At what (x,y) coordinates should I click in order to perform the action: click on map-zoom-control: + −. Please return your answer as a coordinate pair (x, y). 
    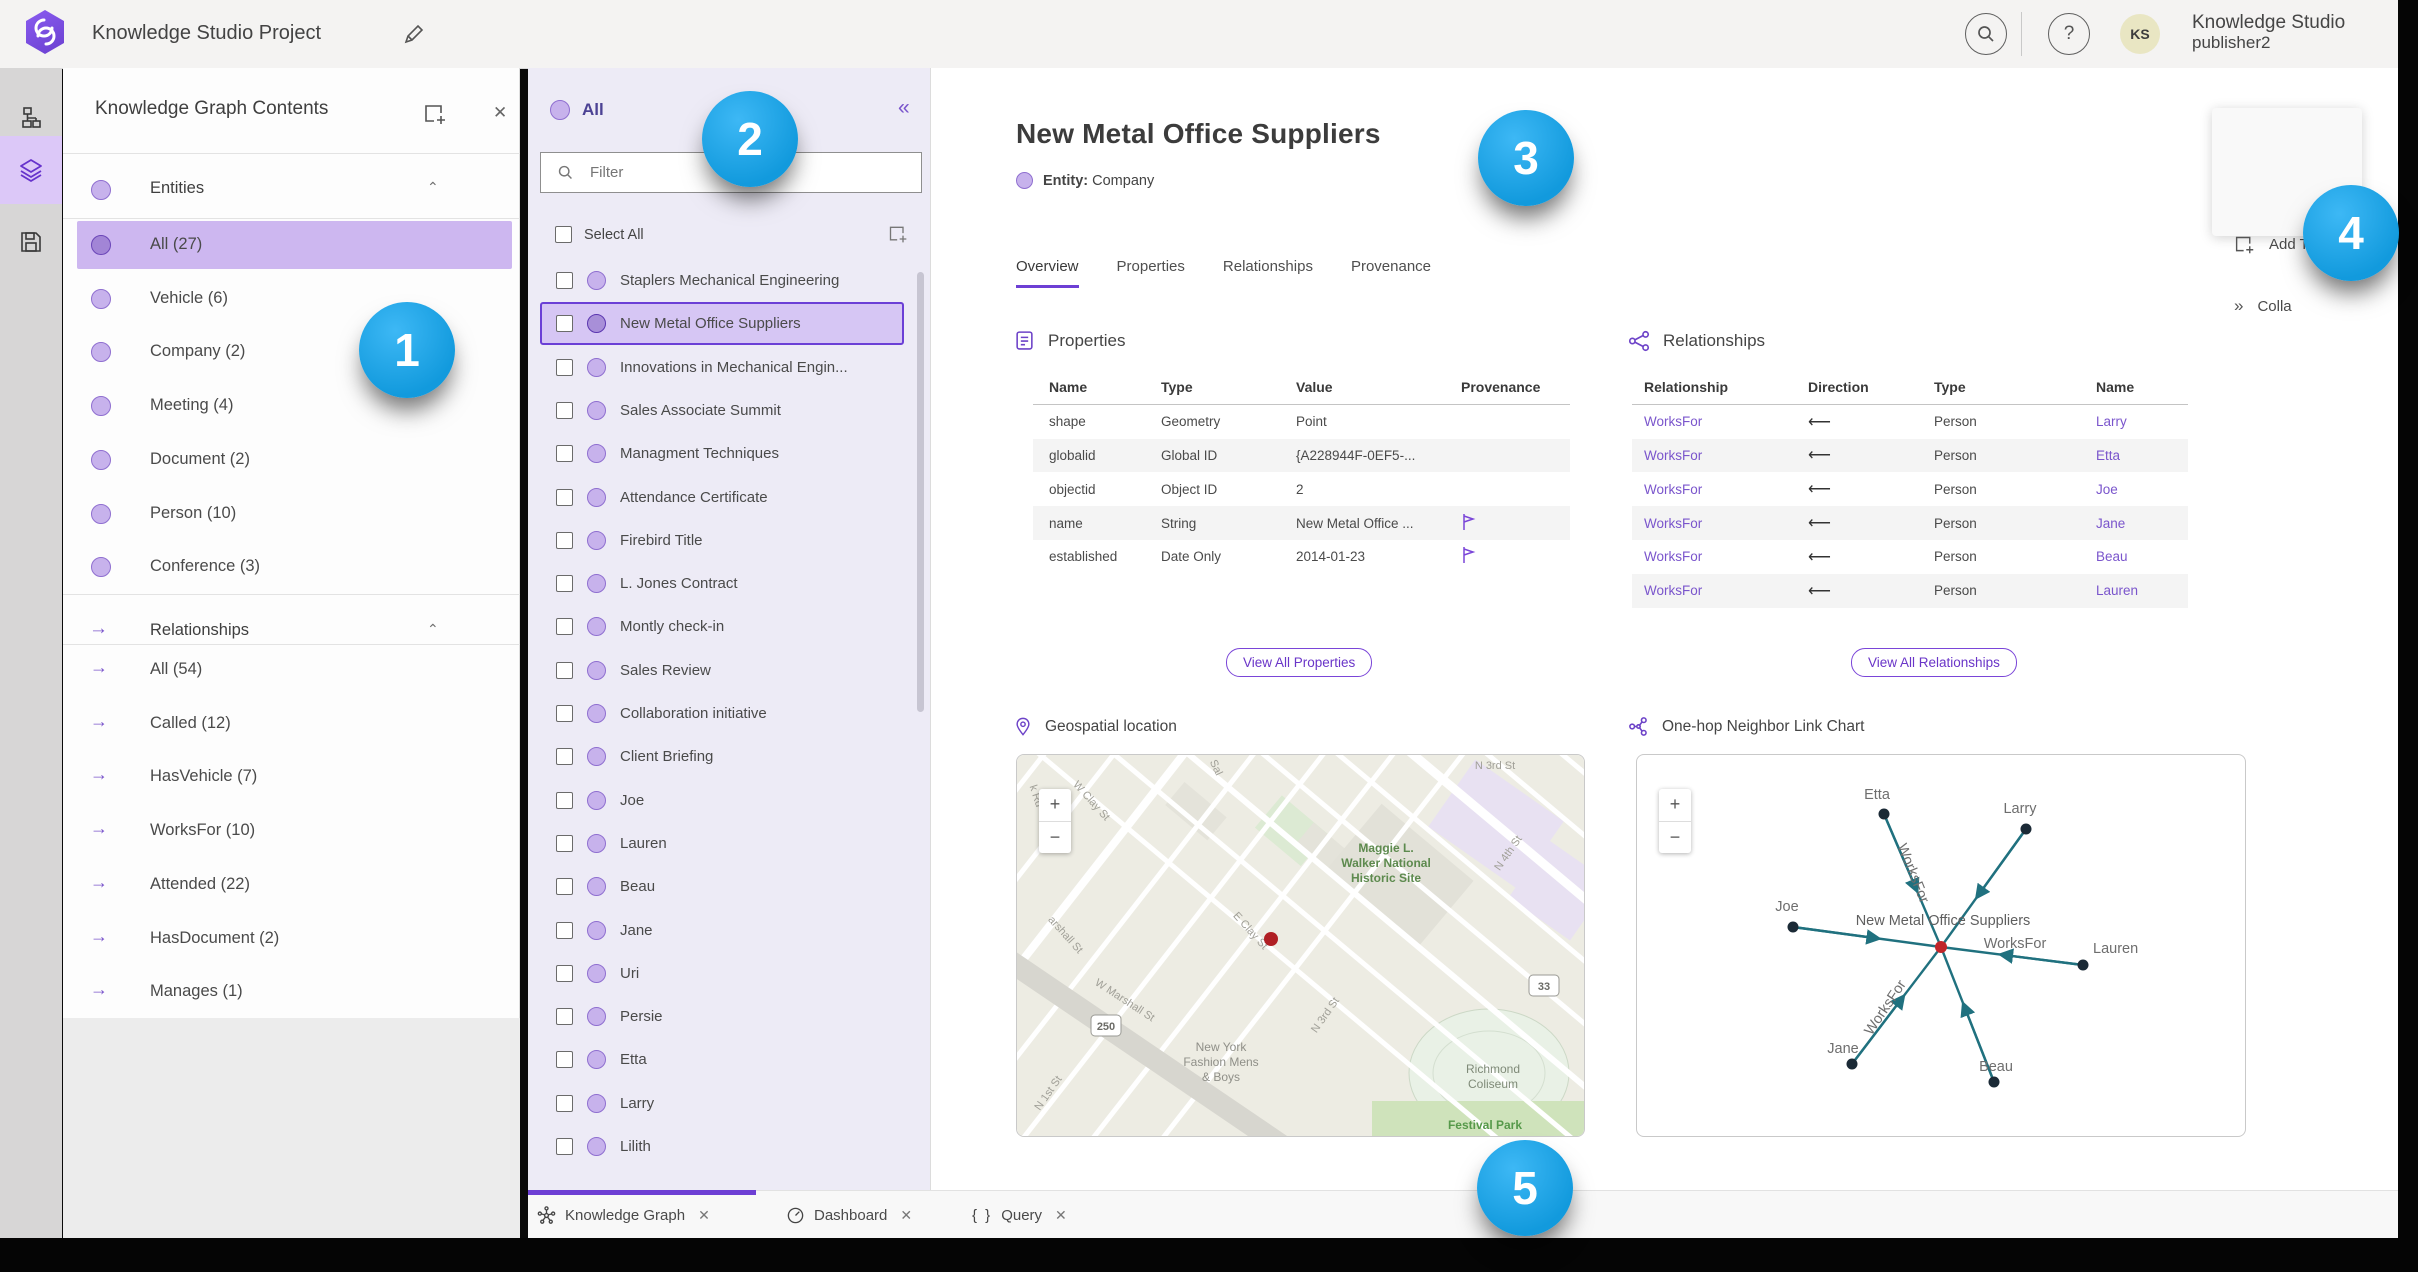
    Looking at the image, I should click on (1055, 821).